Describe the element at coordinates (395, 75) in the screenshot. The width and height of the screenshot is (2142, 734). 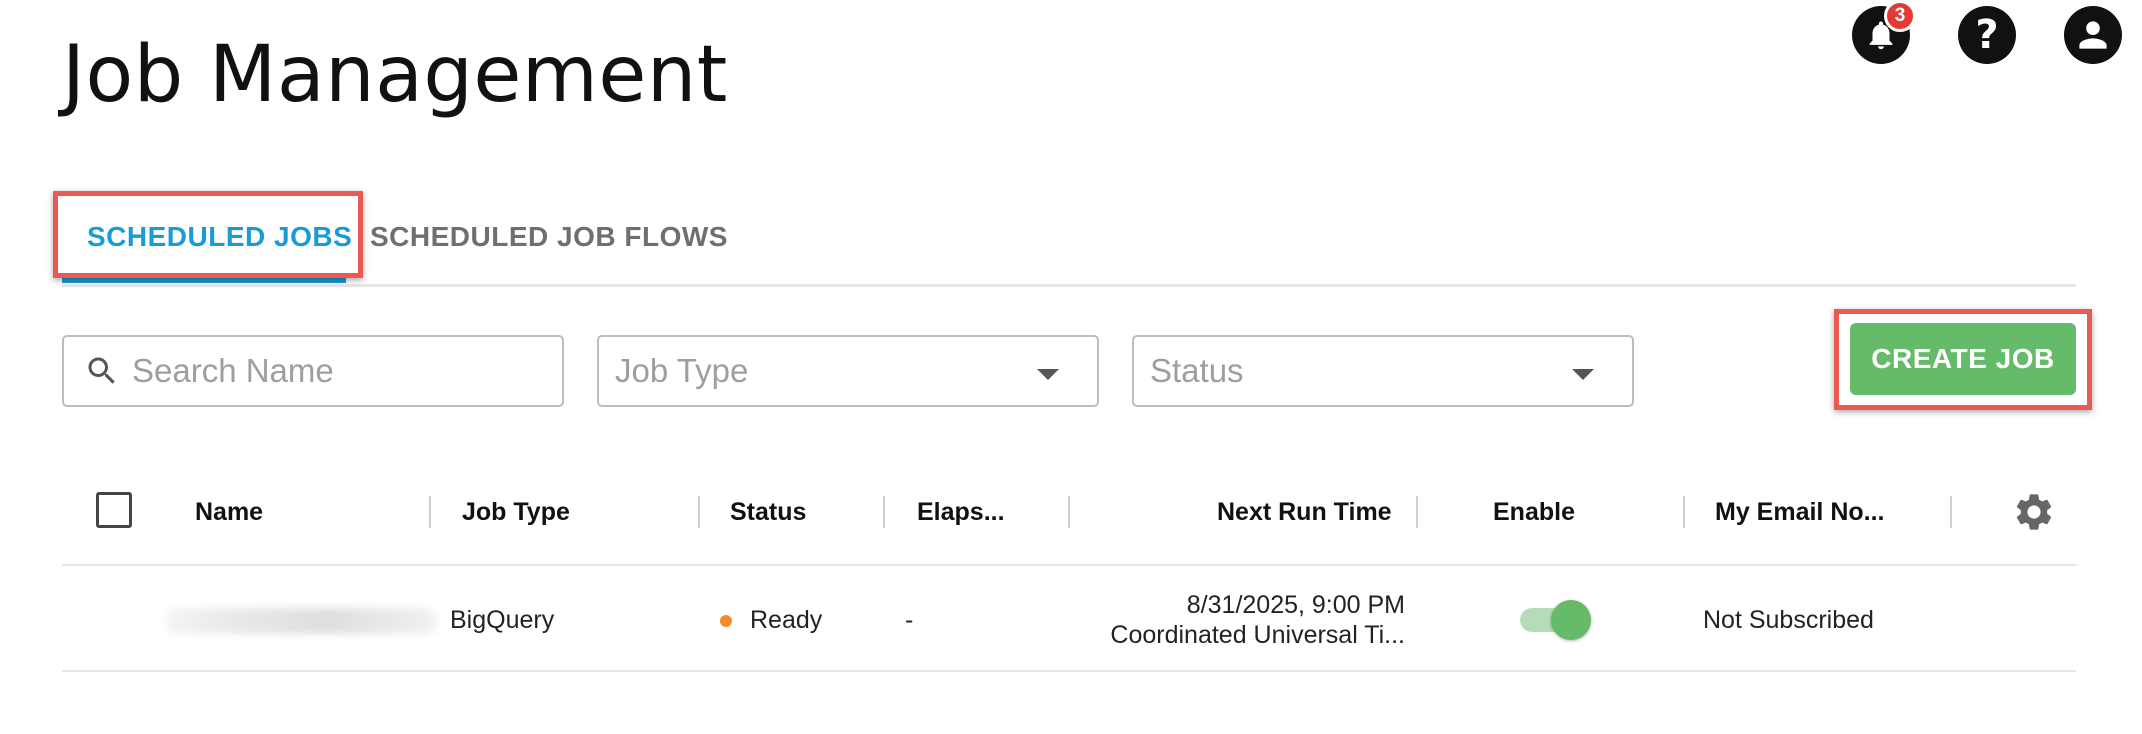
I see `page-title: Job Management` at that location.